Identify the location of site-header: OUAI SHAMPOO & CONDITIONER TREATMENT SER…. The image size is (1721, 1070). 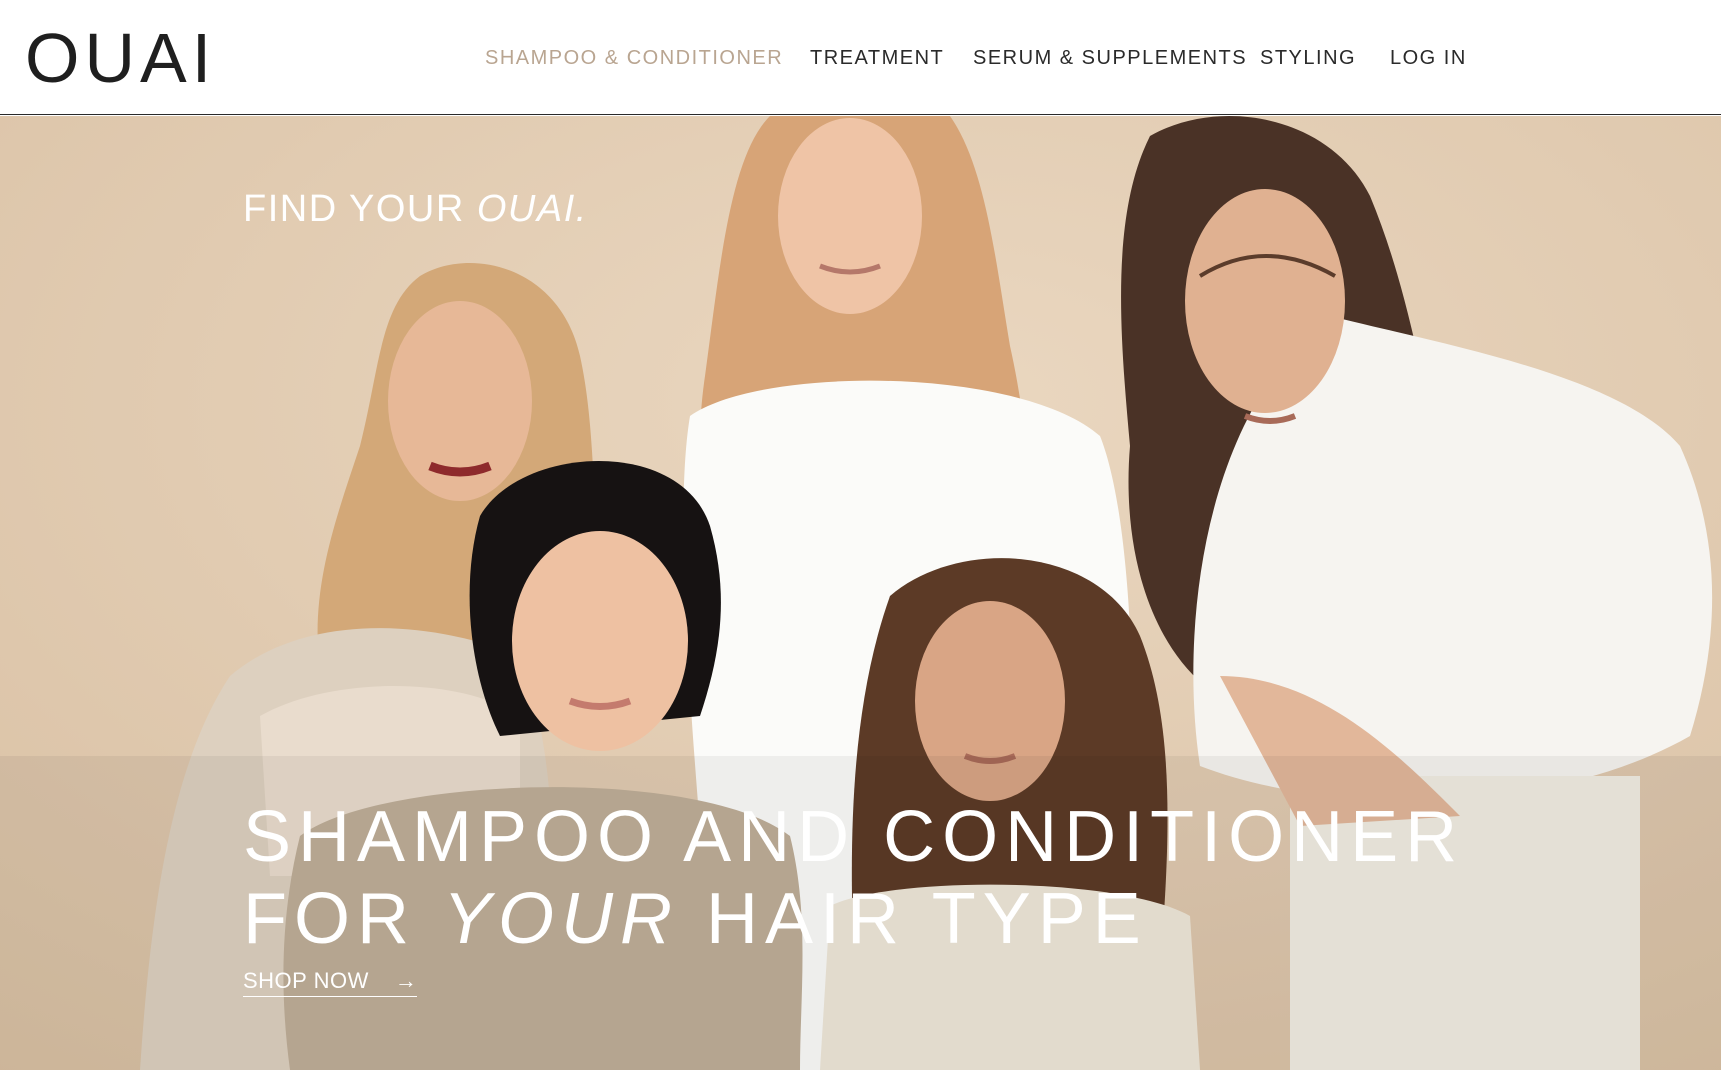
(860, 57).